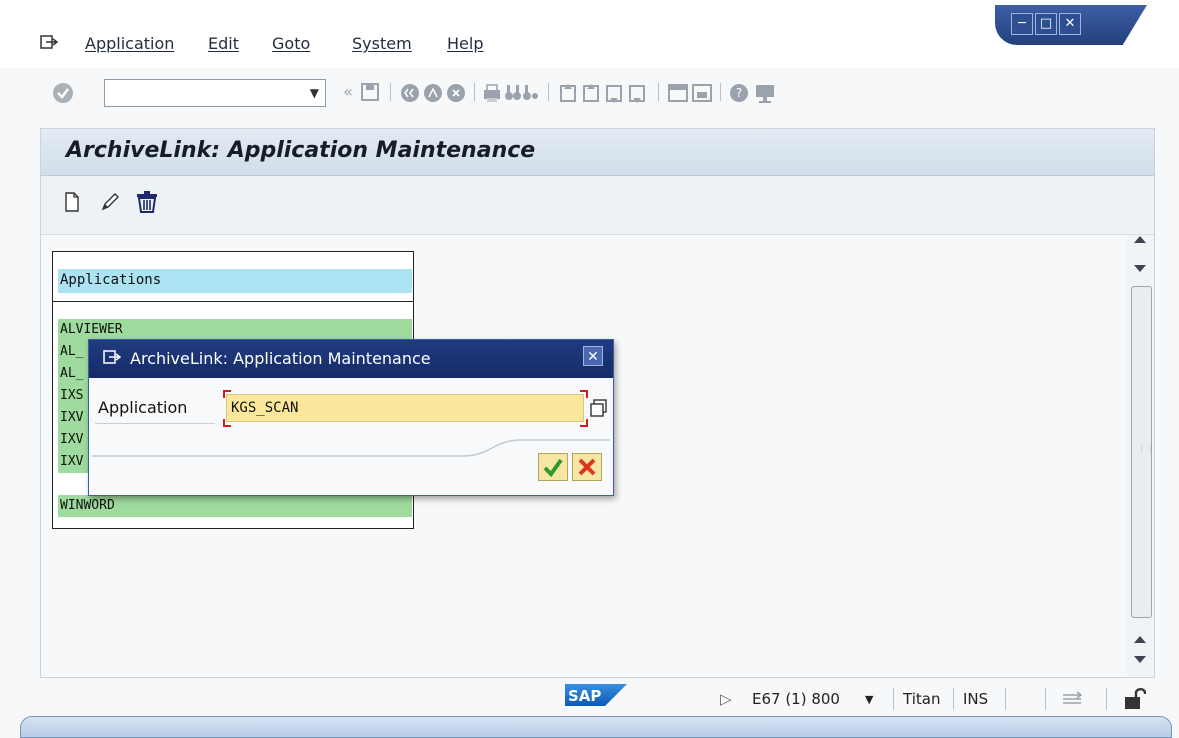  Describe the element at coordinates (111, 280) in the screenshot. I see `list-header-label: Applications` at that location.